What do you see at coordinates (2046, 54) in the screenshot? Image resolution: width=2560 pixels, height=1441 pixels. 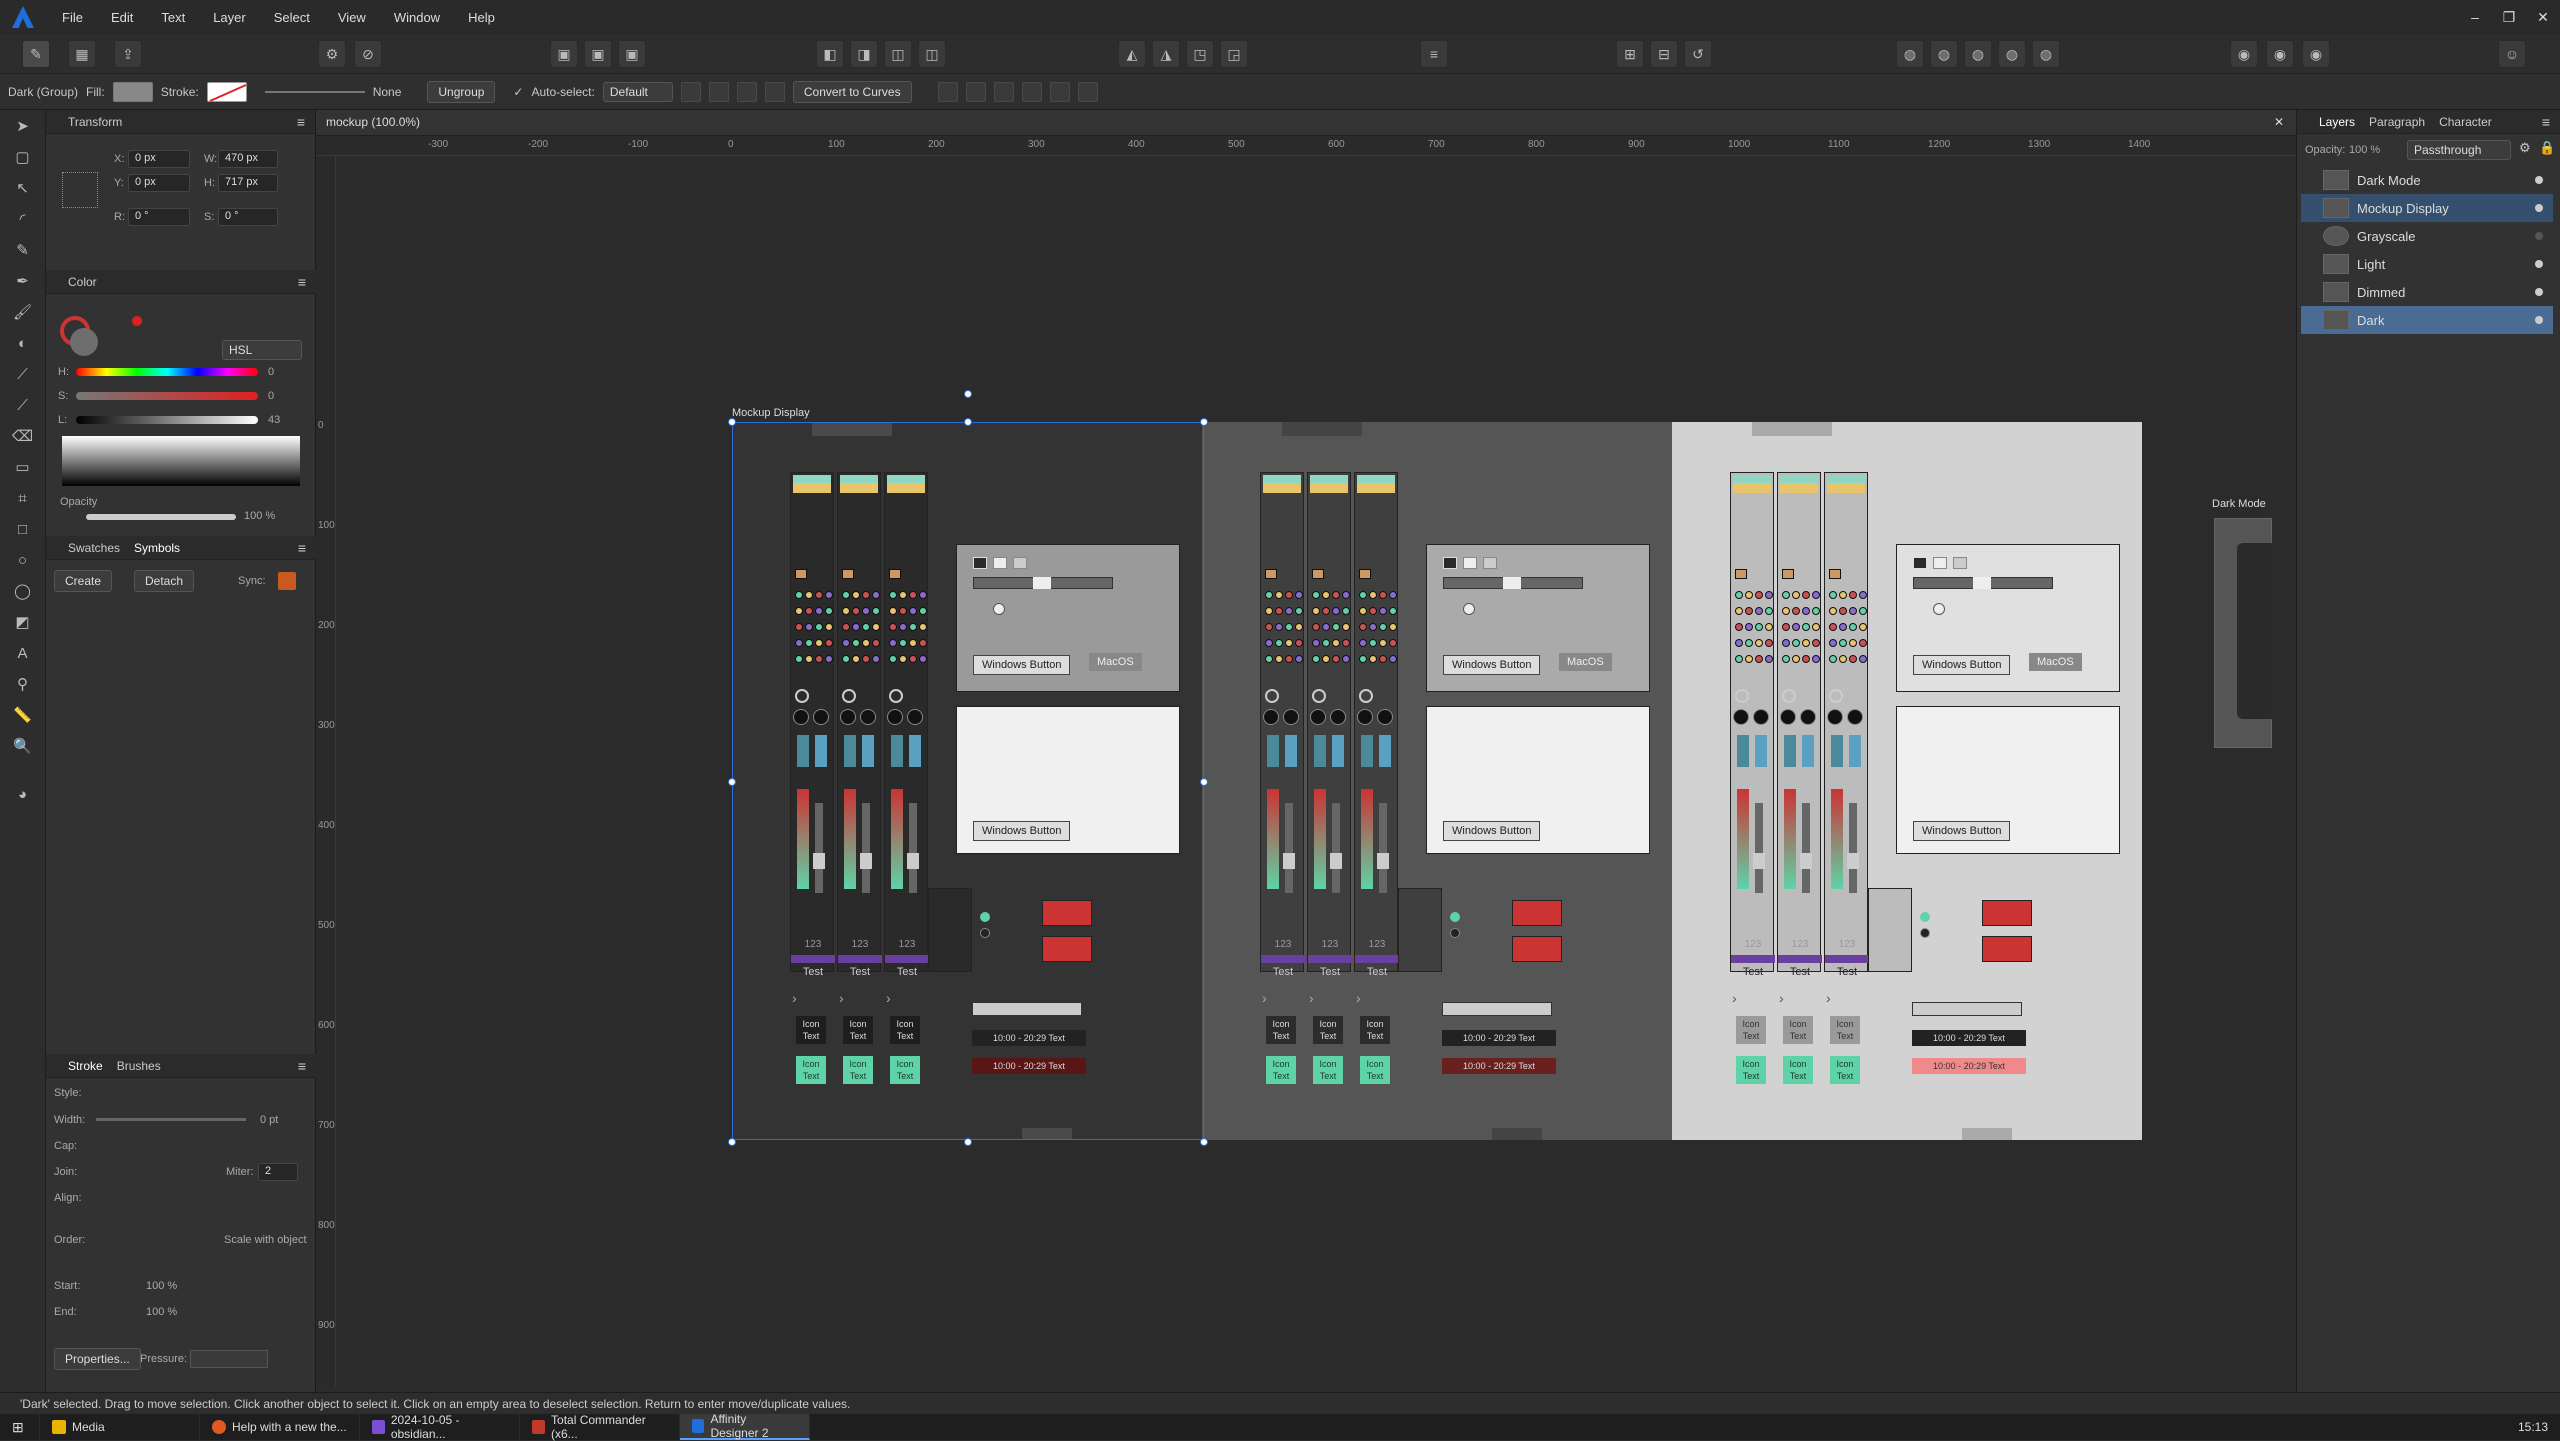 I see `divide-op-icon: ◍` at bounding box center [2046, 54].